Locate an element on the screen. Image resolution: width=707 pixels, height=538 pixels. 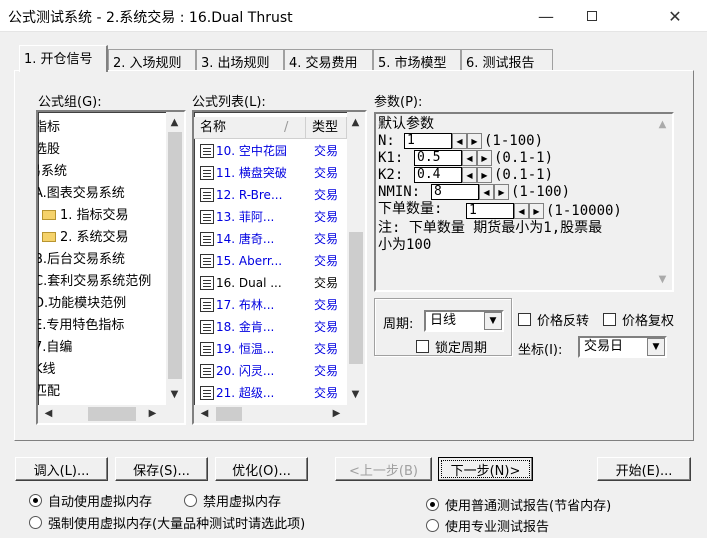
tree-vscrollbar: ▲ ▼ is located at coordinates (175, 258).